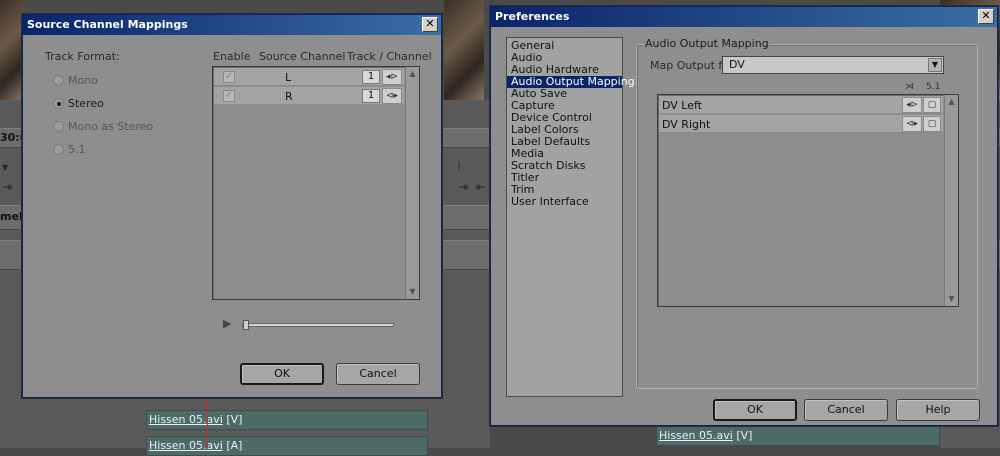 The width and height of the screenshot is (1000, 456). I want to click on format-mono-radio: Mono, so click(75, 80).